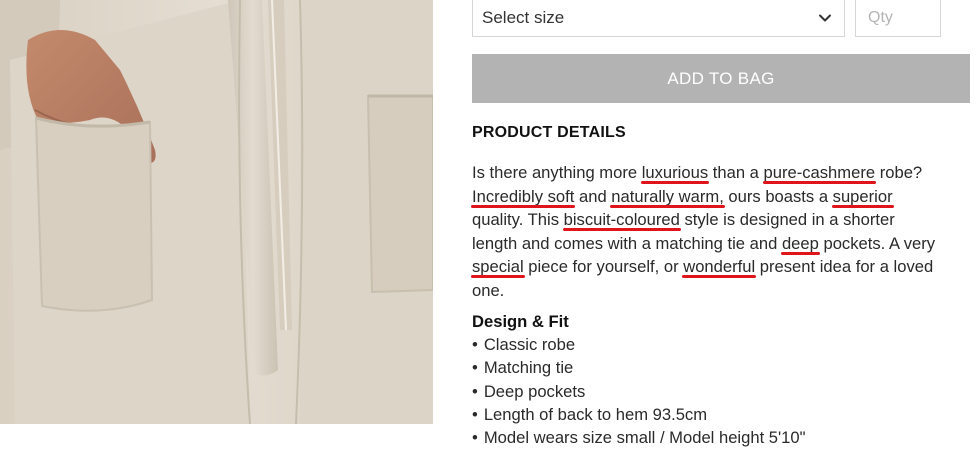  I want to click on description-text: style is designed in a shorter, so click(787, 219).